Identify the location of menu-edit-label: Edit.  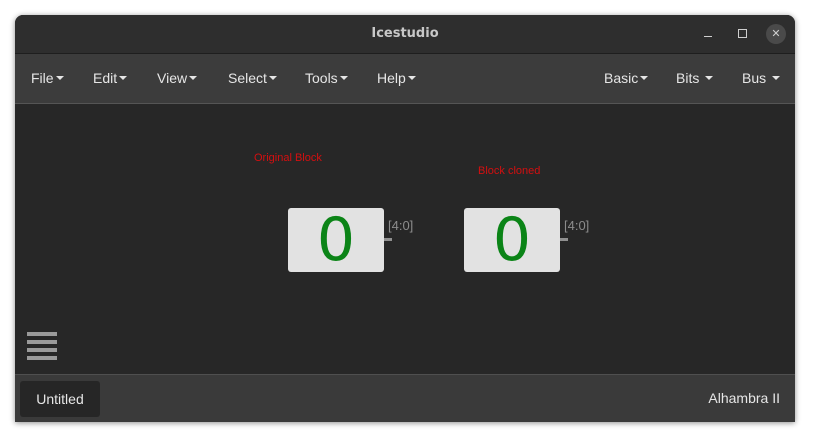
(105, 78).